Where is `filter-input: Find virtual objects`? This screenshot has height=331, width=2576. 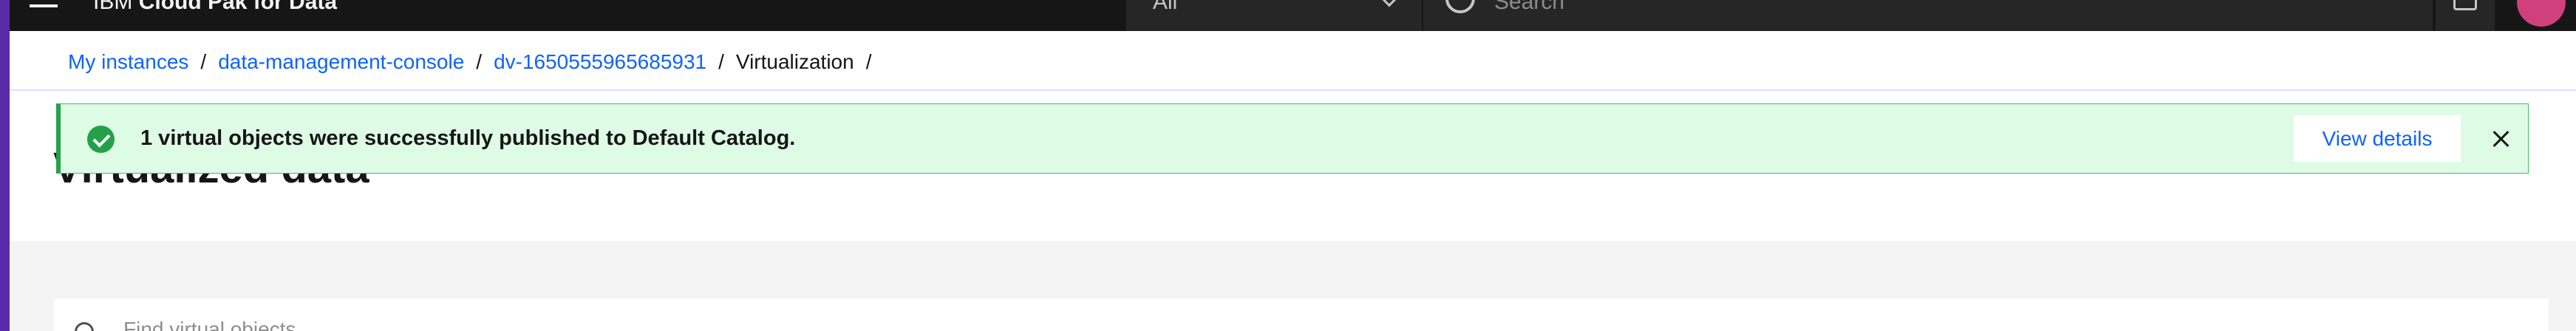 filter-input: Find virtual objects is located at coordinates (209, 324).